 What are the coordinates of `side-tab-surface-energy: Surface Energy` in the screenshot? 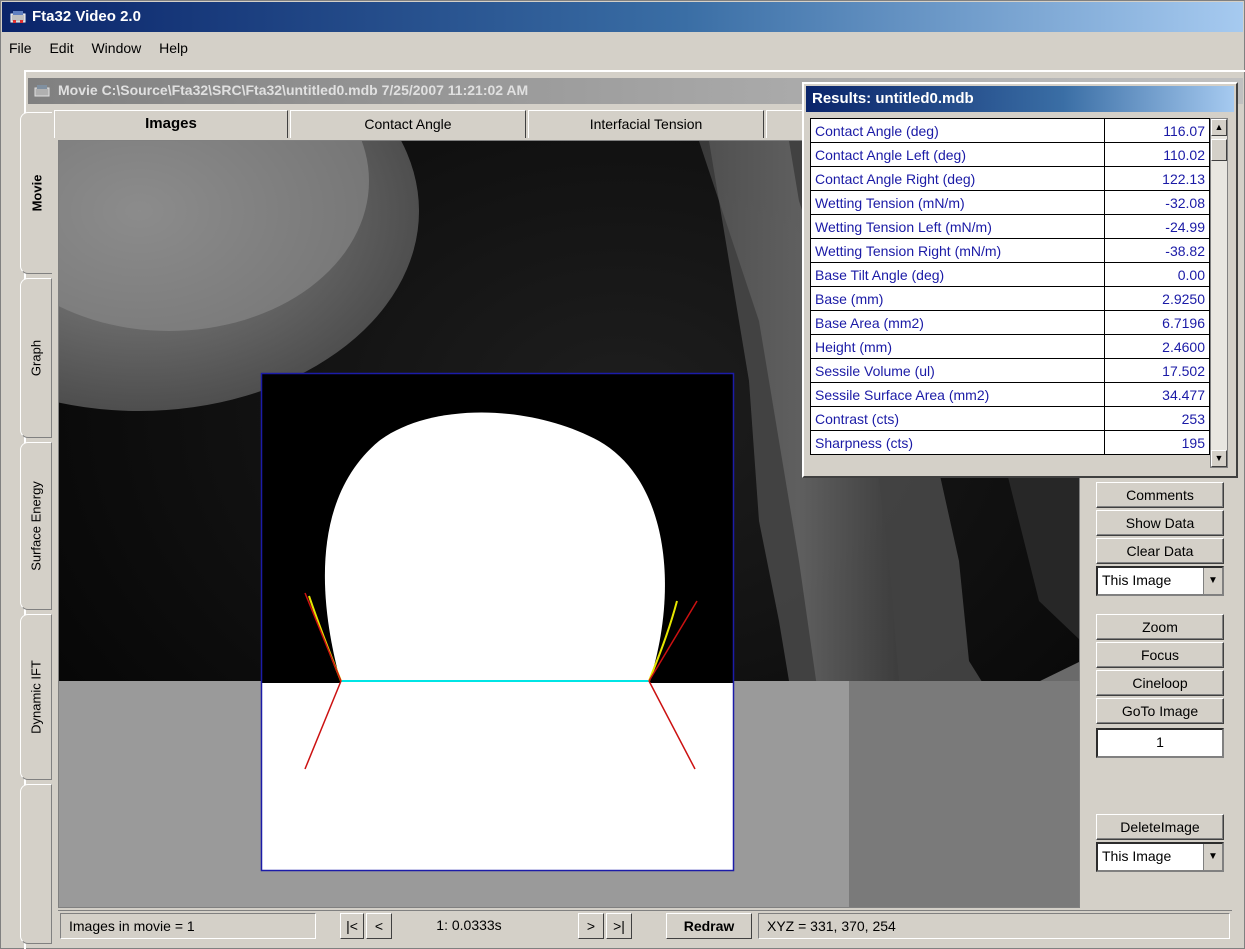 It's located at (36, 526).